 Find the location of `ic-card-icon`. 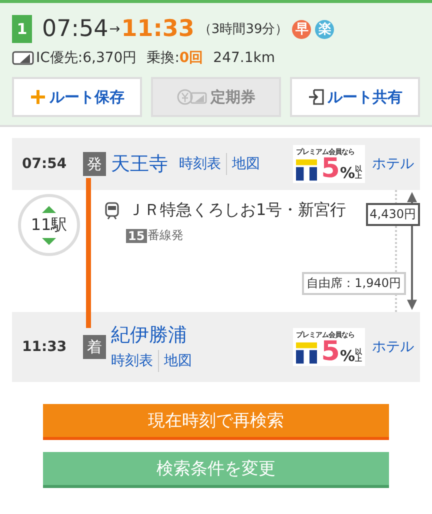

ic-card-icon is located at coordinates (23, 58).